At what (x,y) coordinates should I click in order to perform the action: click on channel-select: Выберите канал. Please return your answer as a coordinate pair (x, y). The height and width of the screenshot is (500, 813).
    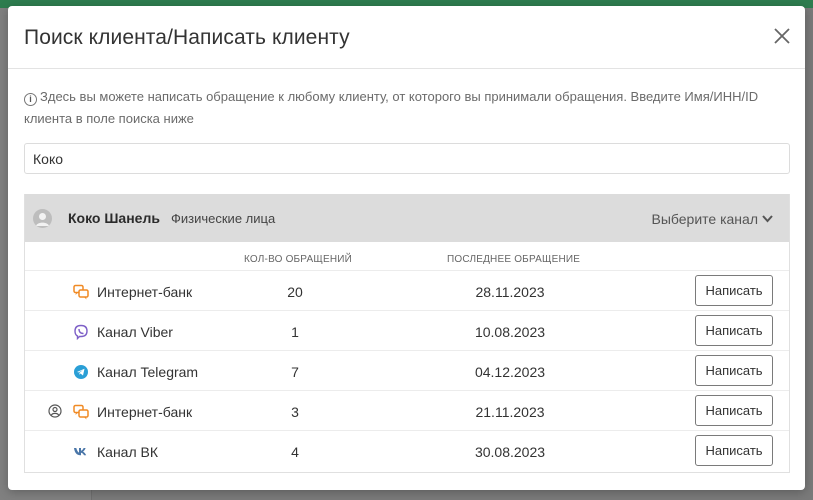
    Looking at the image, I should click on (713, 218).